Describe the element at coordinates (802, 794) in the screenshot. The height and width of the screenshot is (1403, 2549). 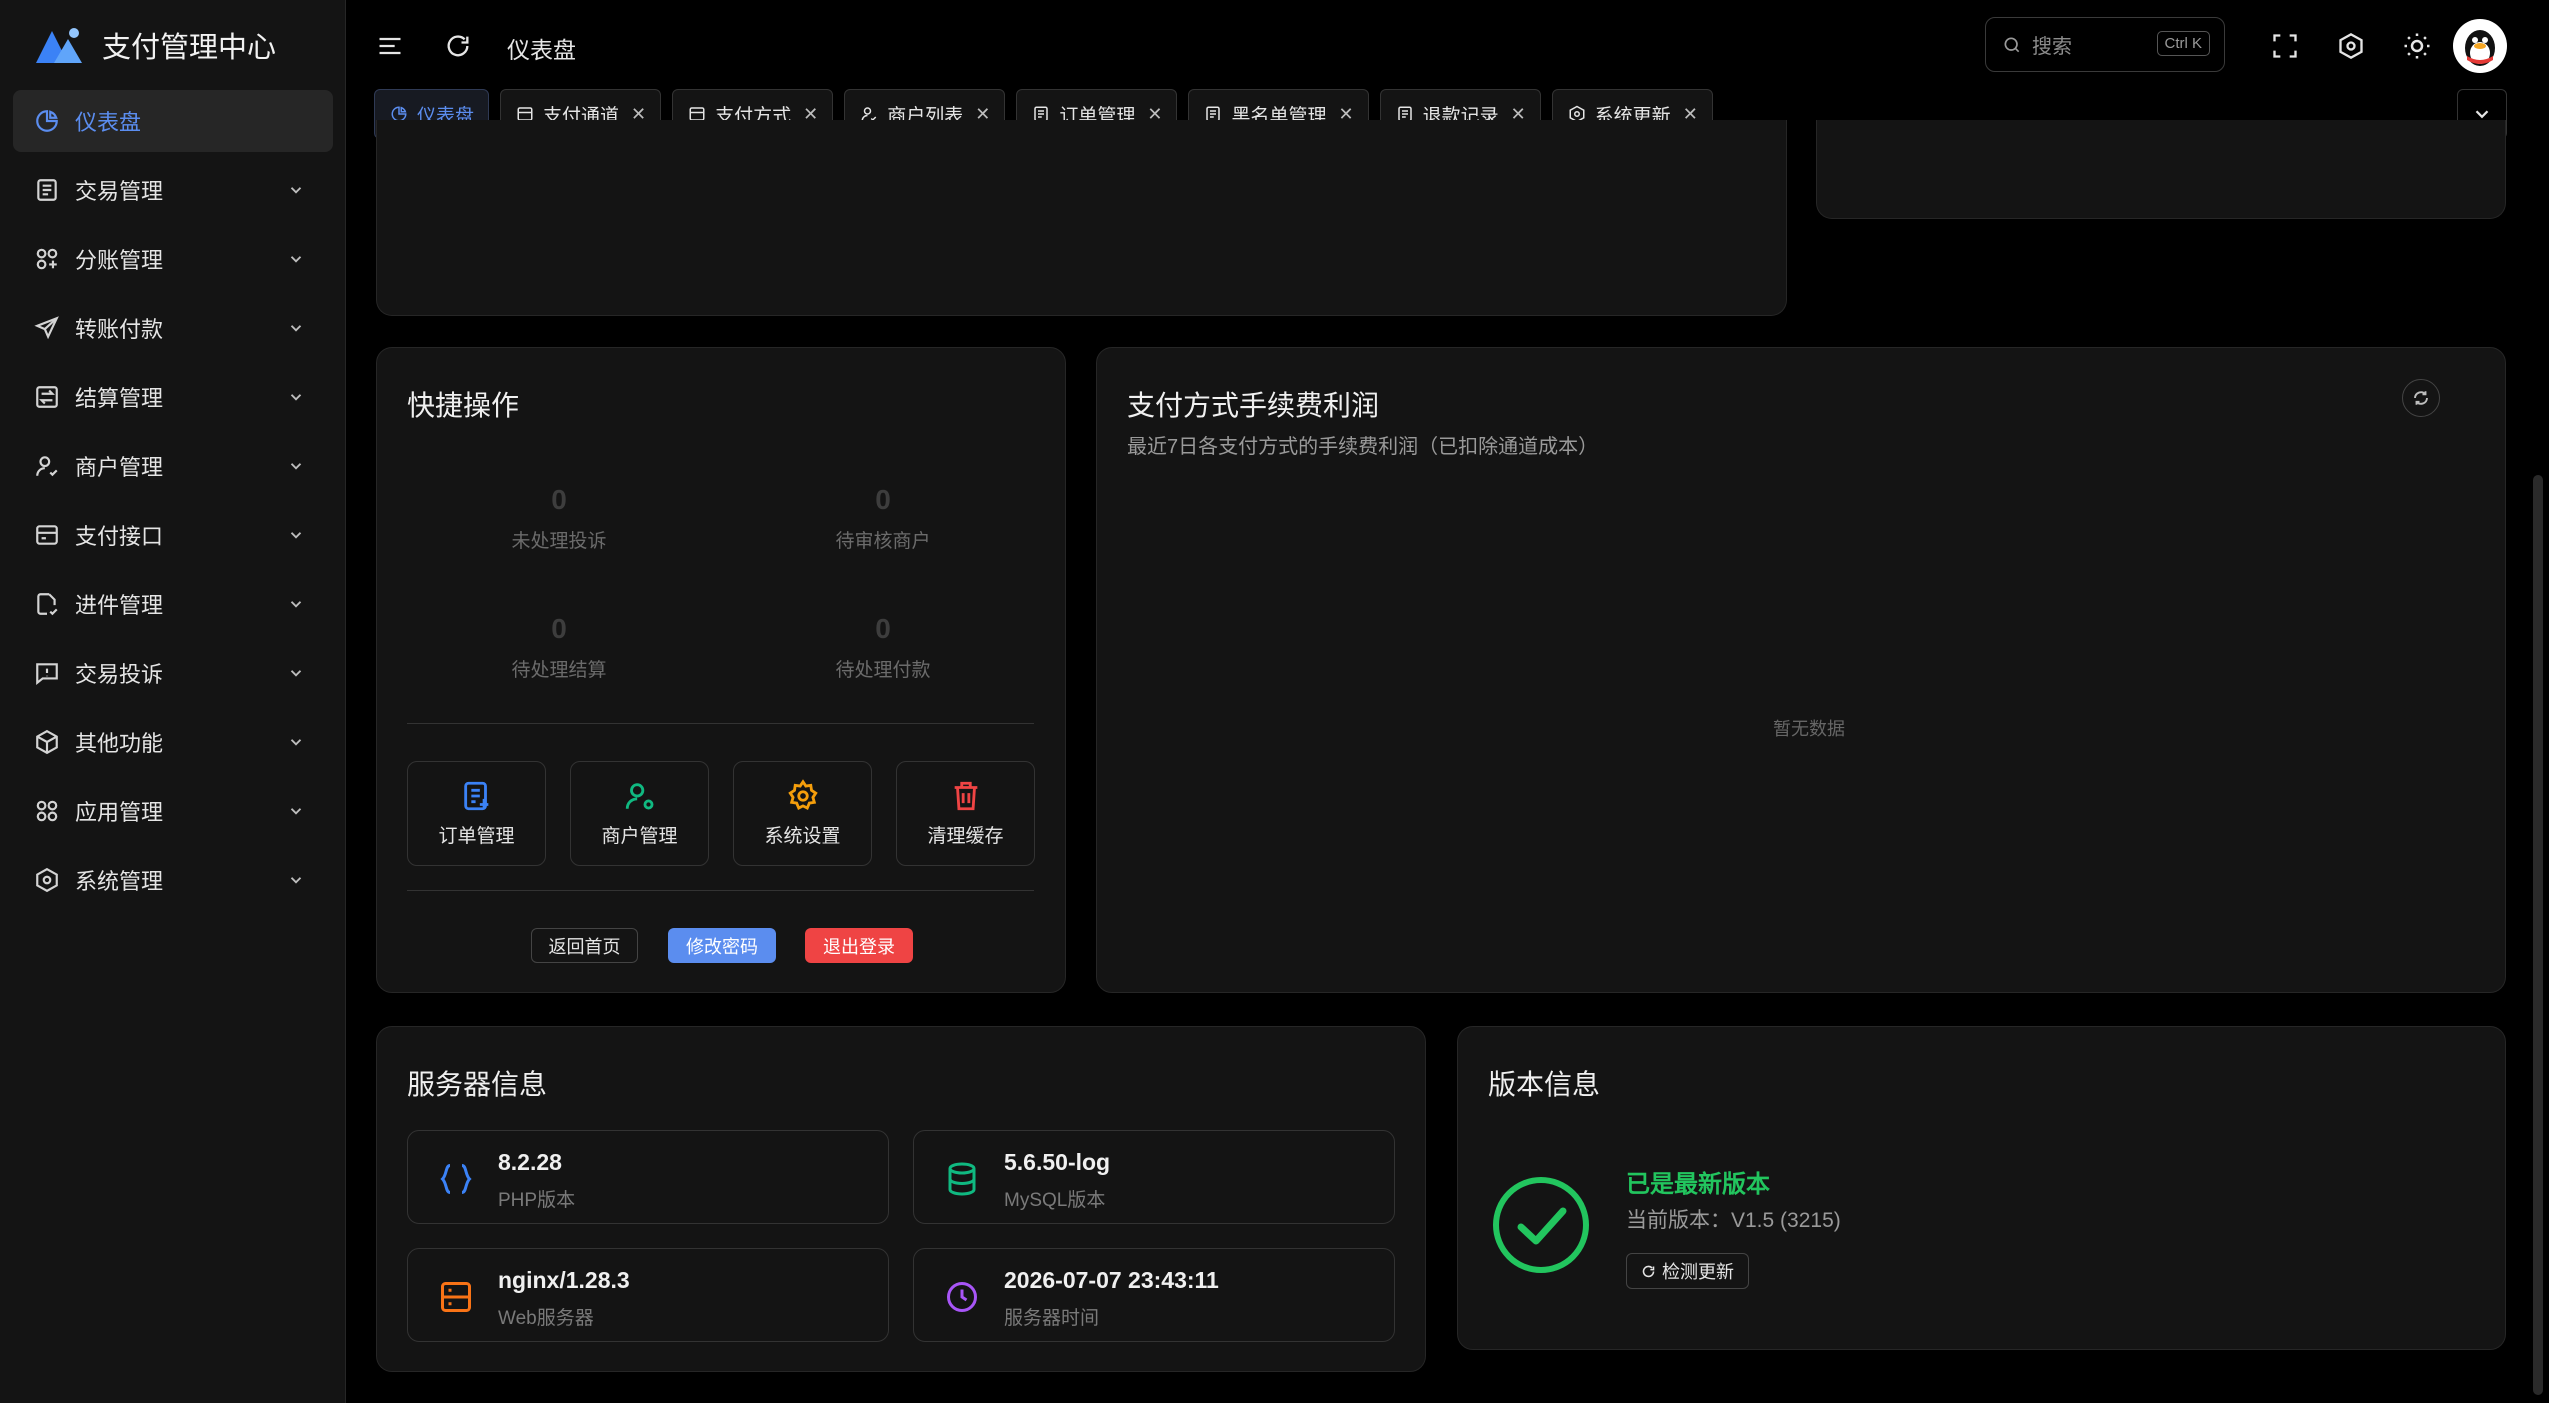
I see `gear-icon` at that location.